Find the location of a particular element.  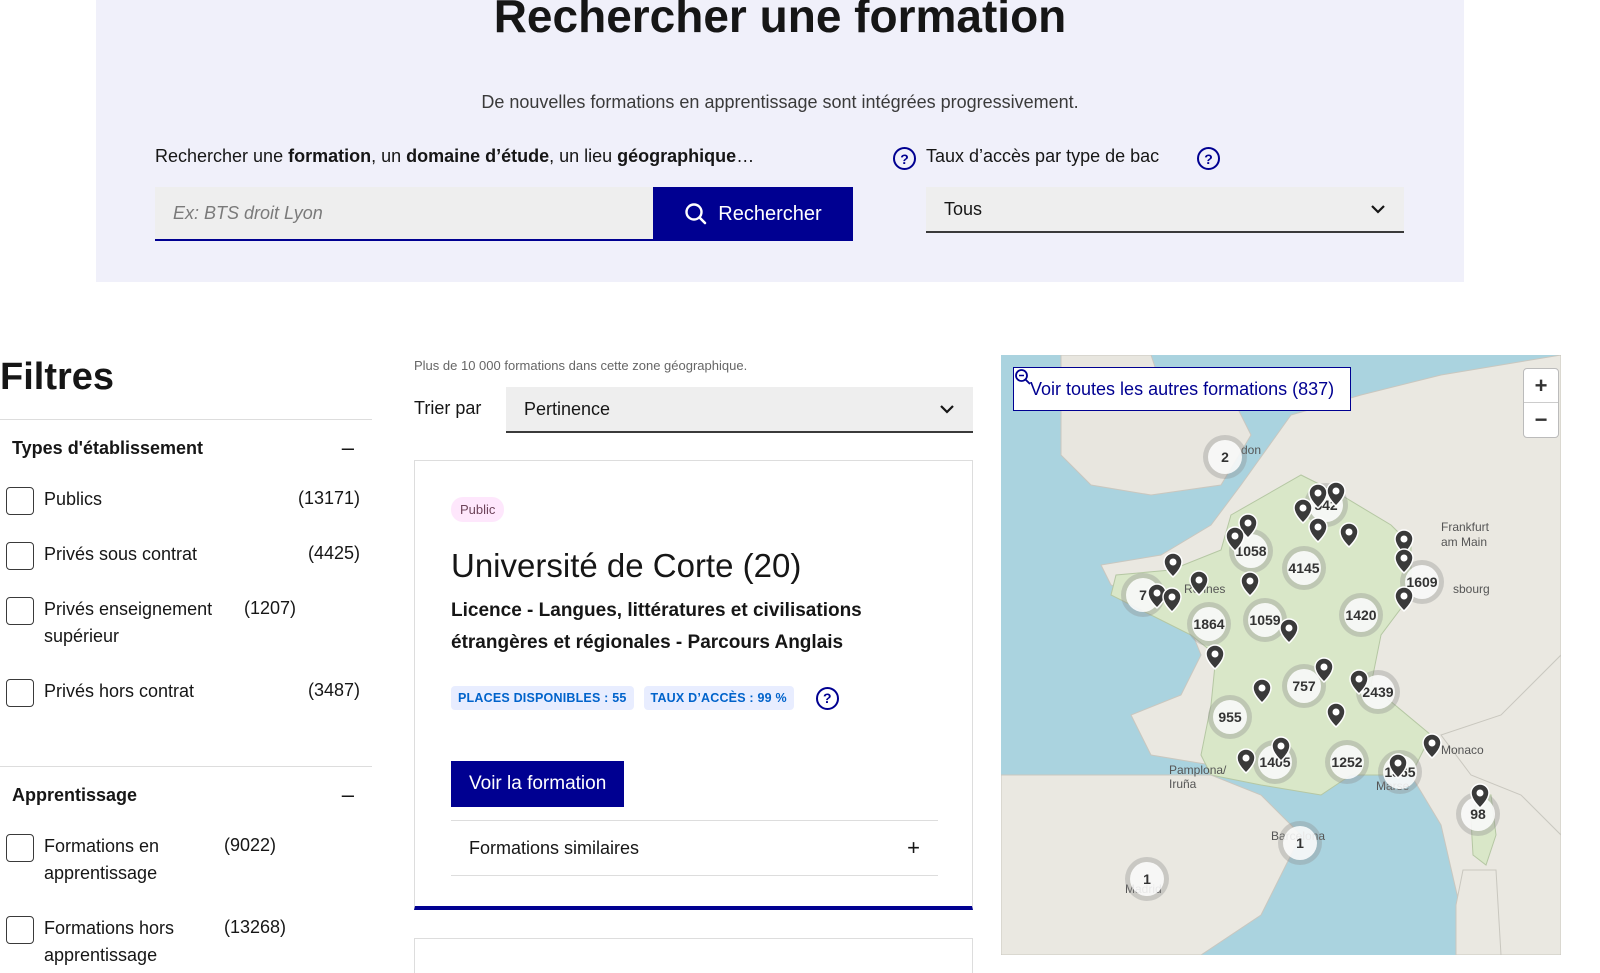

filter-label: Privés enseignement supérieur is located at coordinates (128, 622).